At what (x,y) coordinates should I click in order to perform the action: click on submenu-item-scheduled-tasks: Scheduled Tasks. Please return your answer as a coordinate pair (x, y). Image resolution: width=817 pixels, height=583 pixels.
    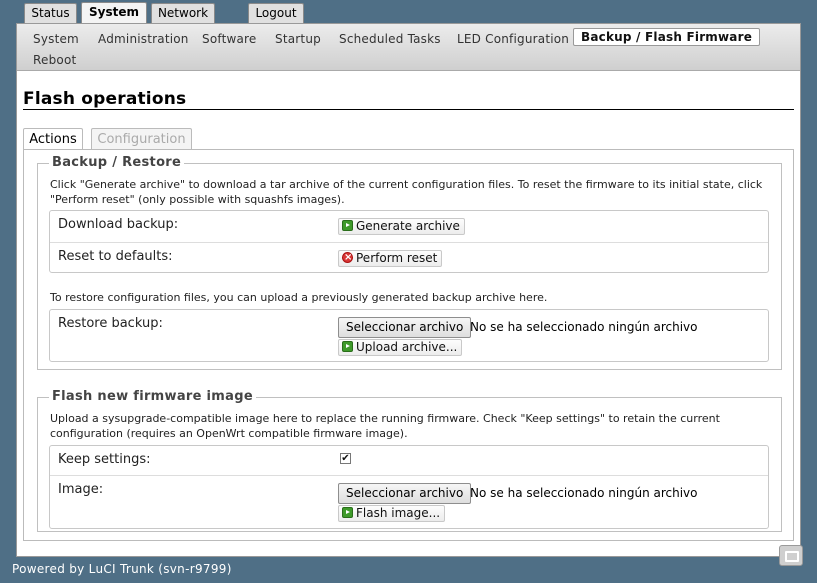
    Looking at the image, I should click on (390, 39).